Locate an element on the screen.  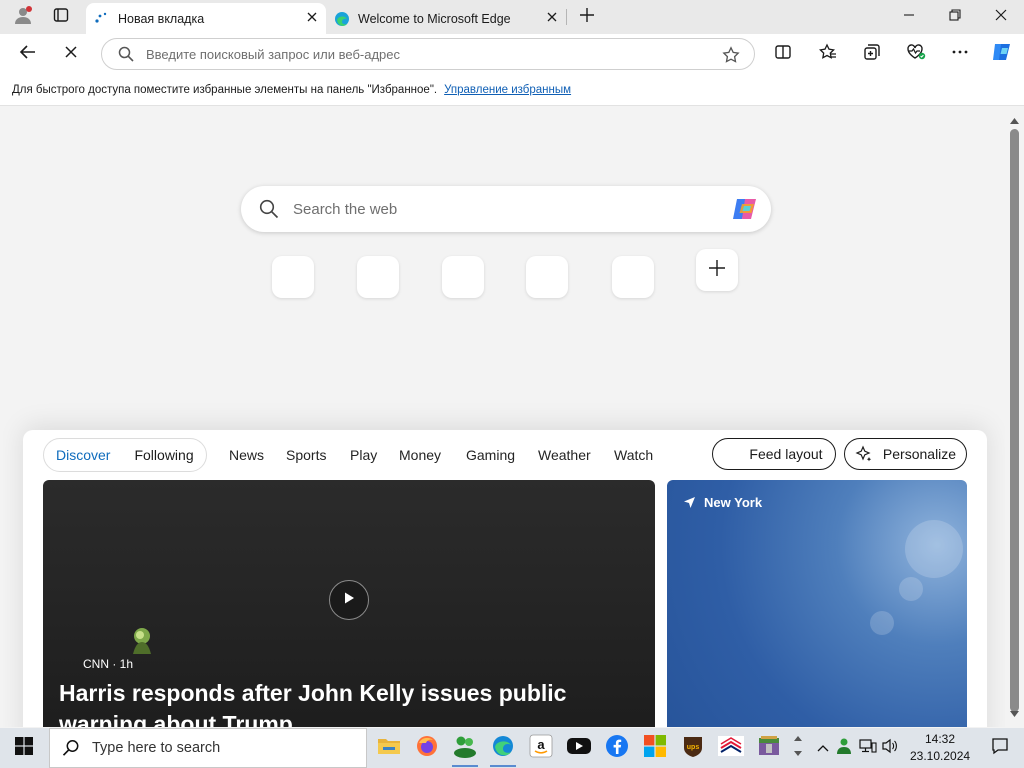
minimize-button is located at coordinates (909, 17).